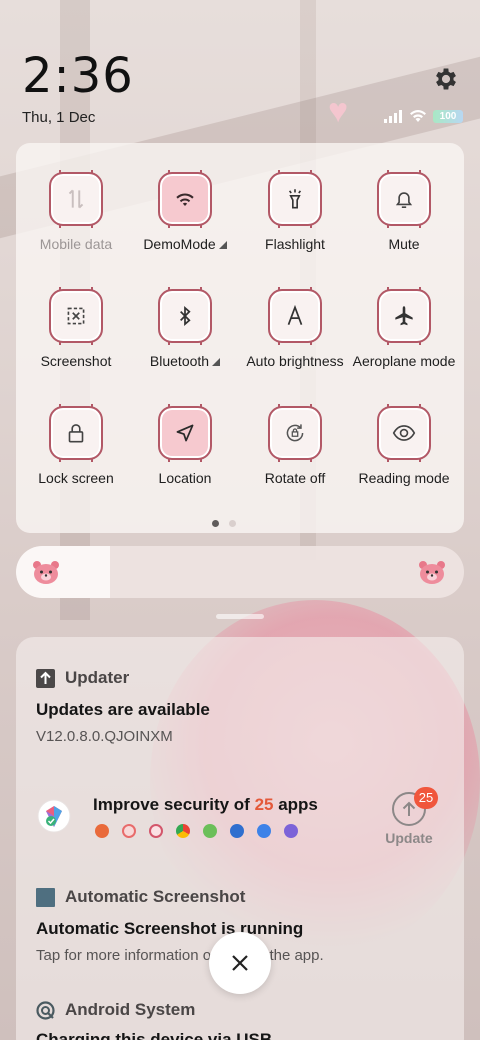 This screenshot has height=1040, width=480. I want to click on tile-label: Bluetooth, so click(179, 361).